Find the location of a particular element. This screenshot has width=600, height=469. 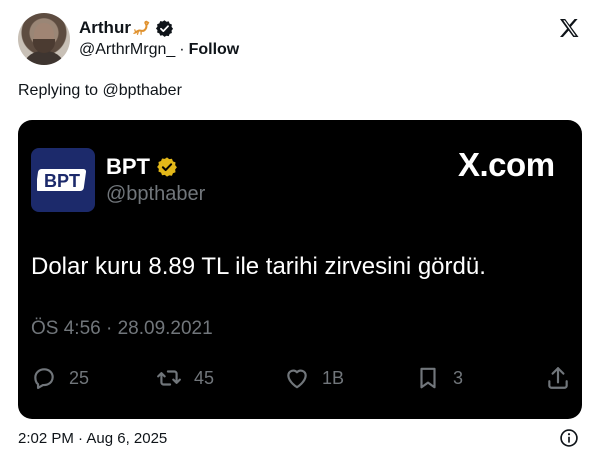

bookmark-action: 3 is located at coordinates (439, 378).